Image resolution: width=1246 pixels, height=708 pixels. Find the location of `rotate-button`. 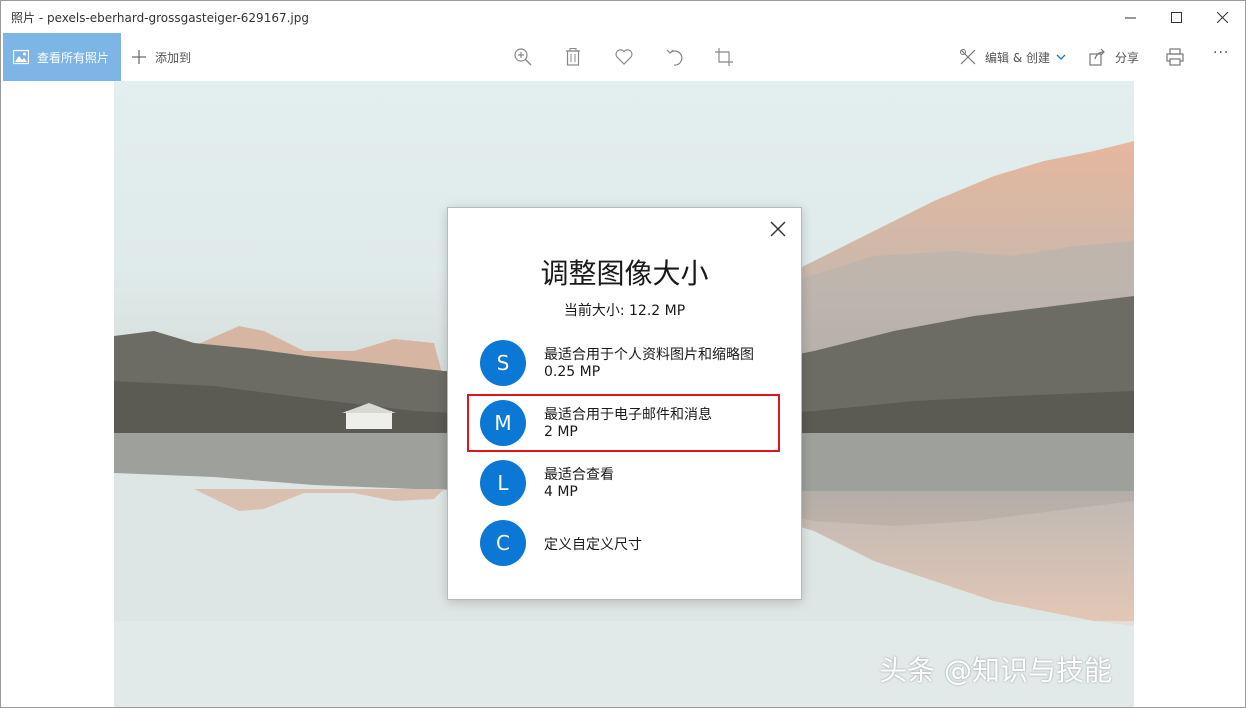

rotate-button is located at coordinates (675, 57).